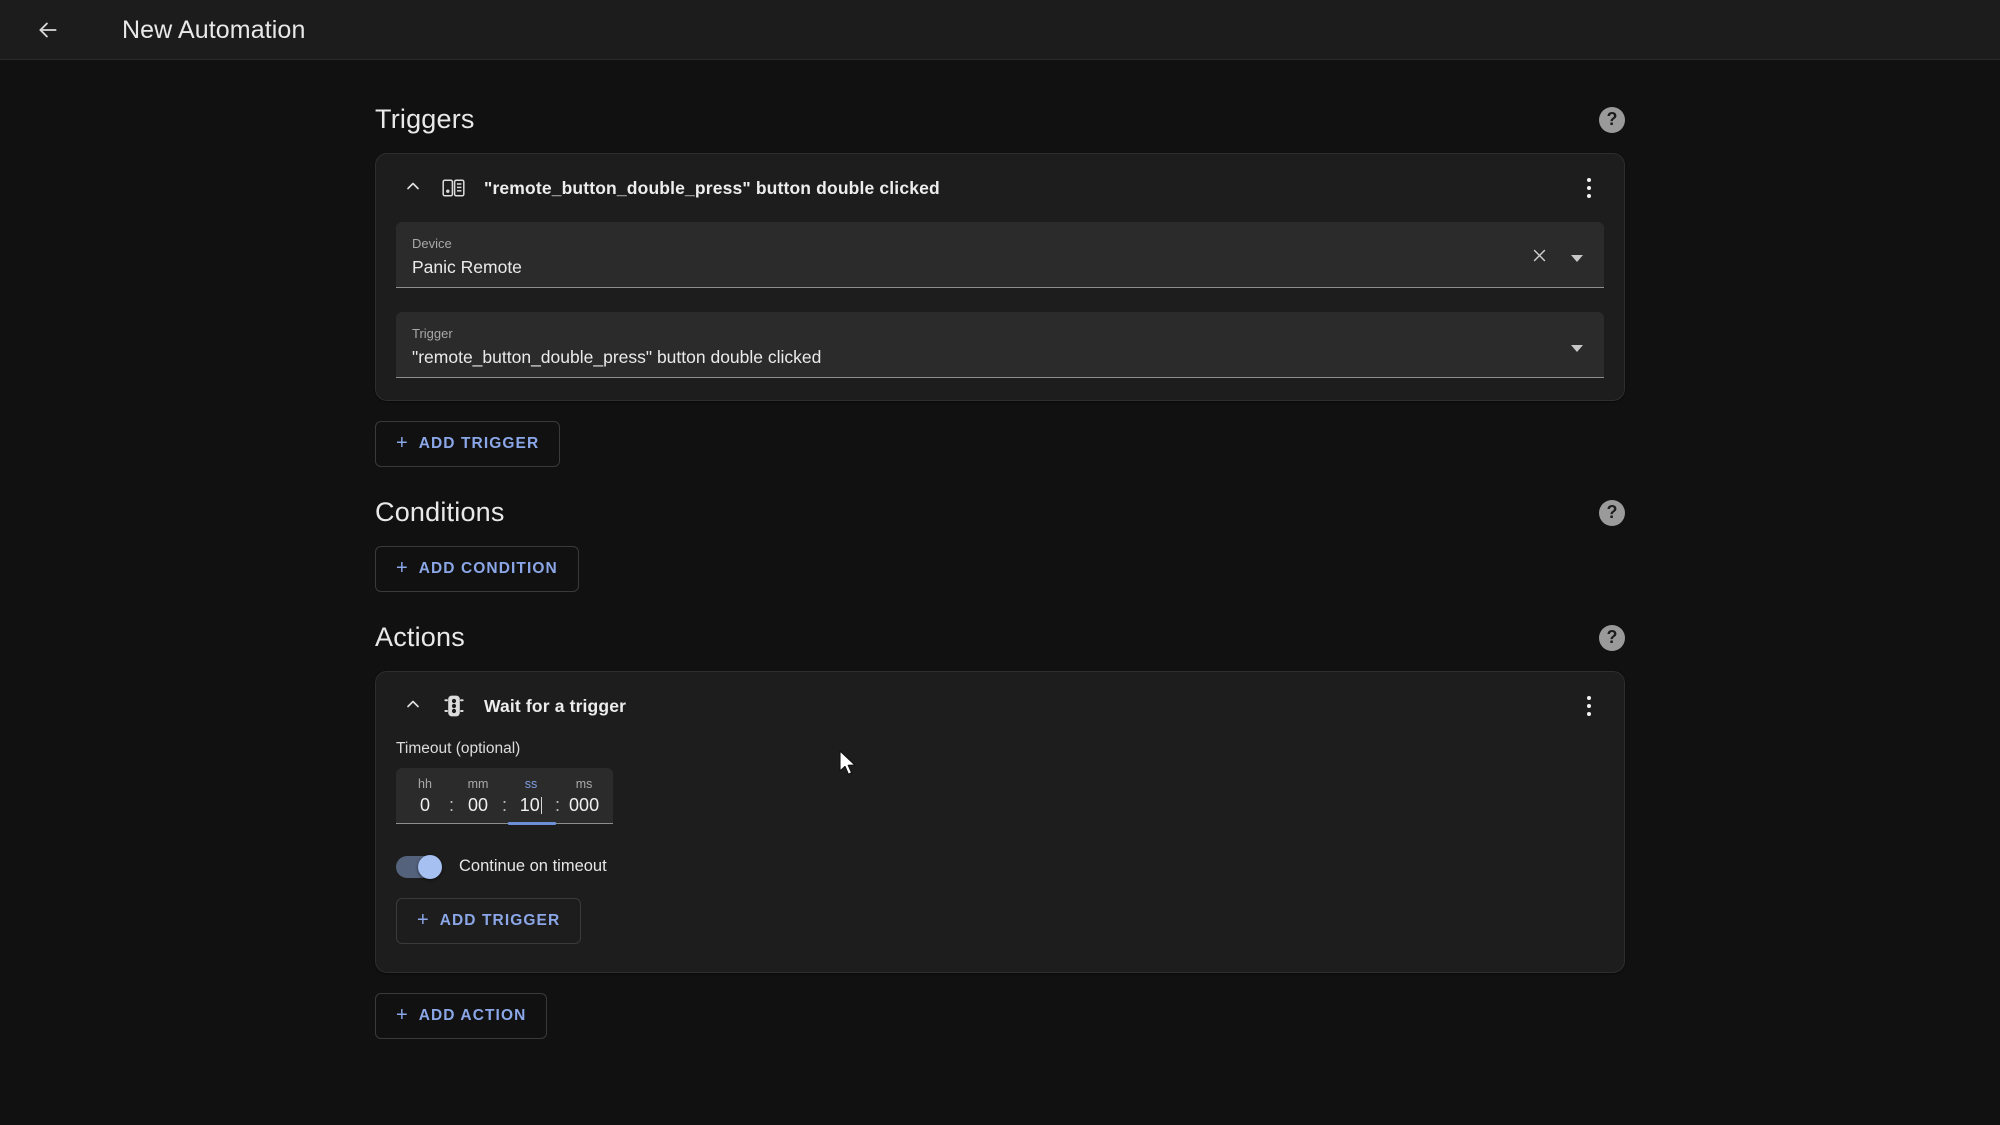 The height and width of the screenshot is (1125, 2000). Describe the element at coordinates (488, 568) in the screenshot. I see `add-condition-label: ADD CONDITION` at that location.